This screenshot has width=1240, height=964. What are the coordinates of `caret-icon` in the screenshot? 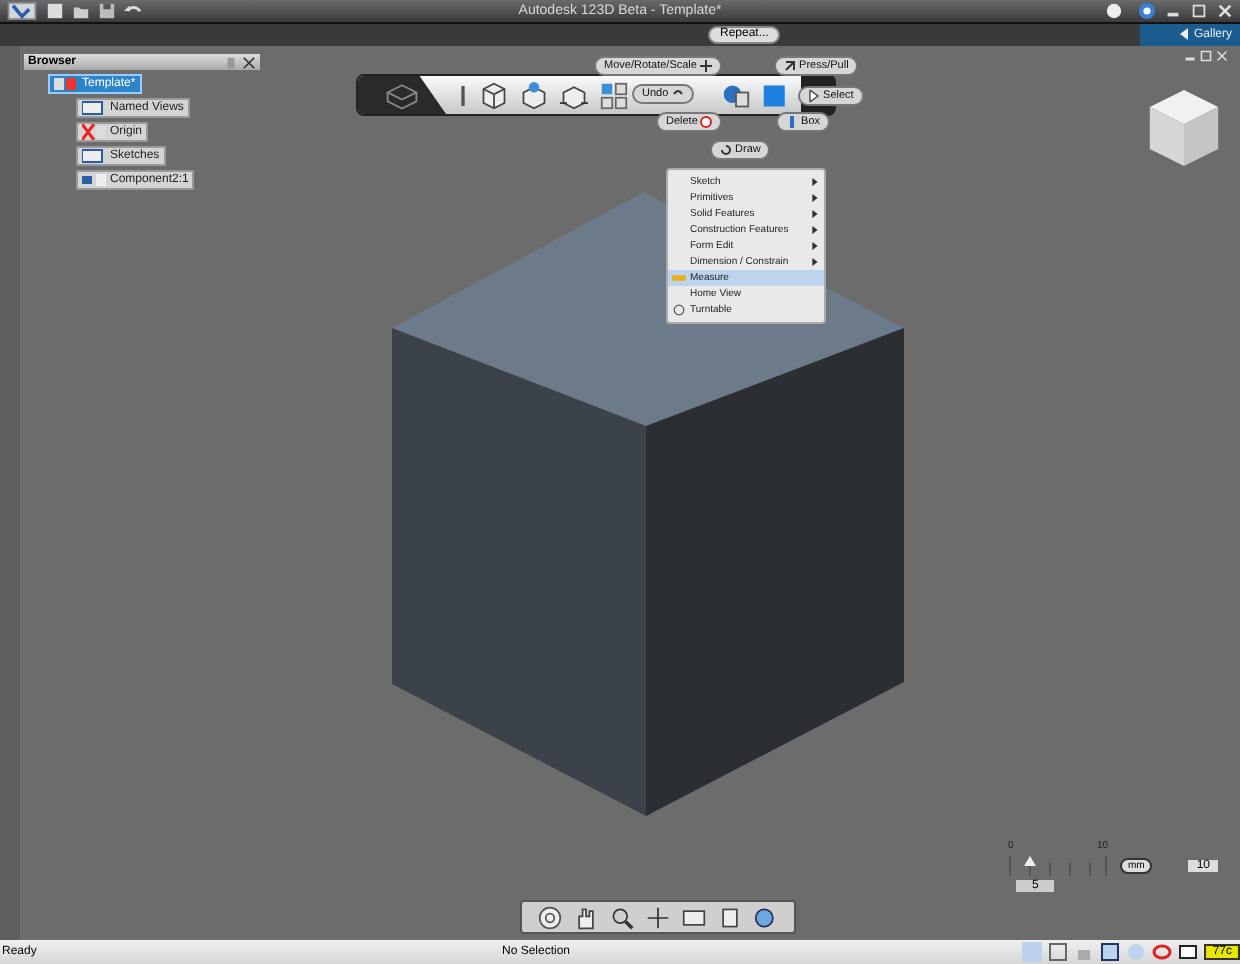 It's located at (1184, 34).